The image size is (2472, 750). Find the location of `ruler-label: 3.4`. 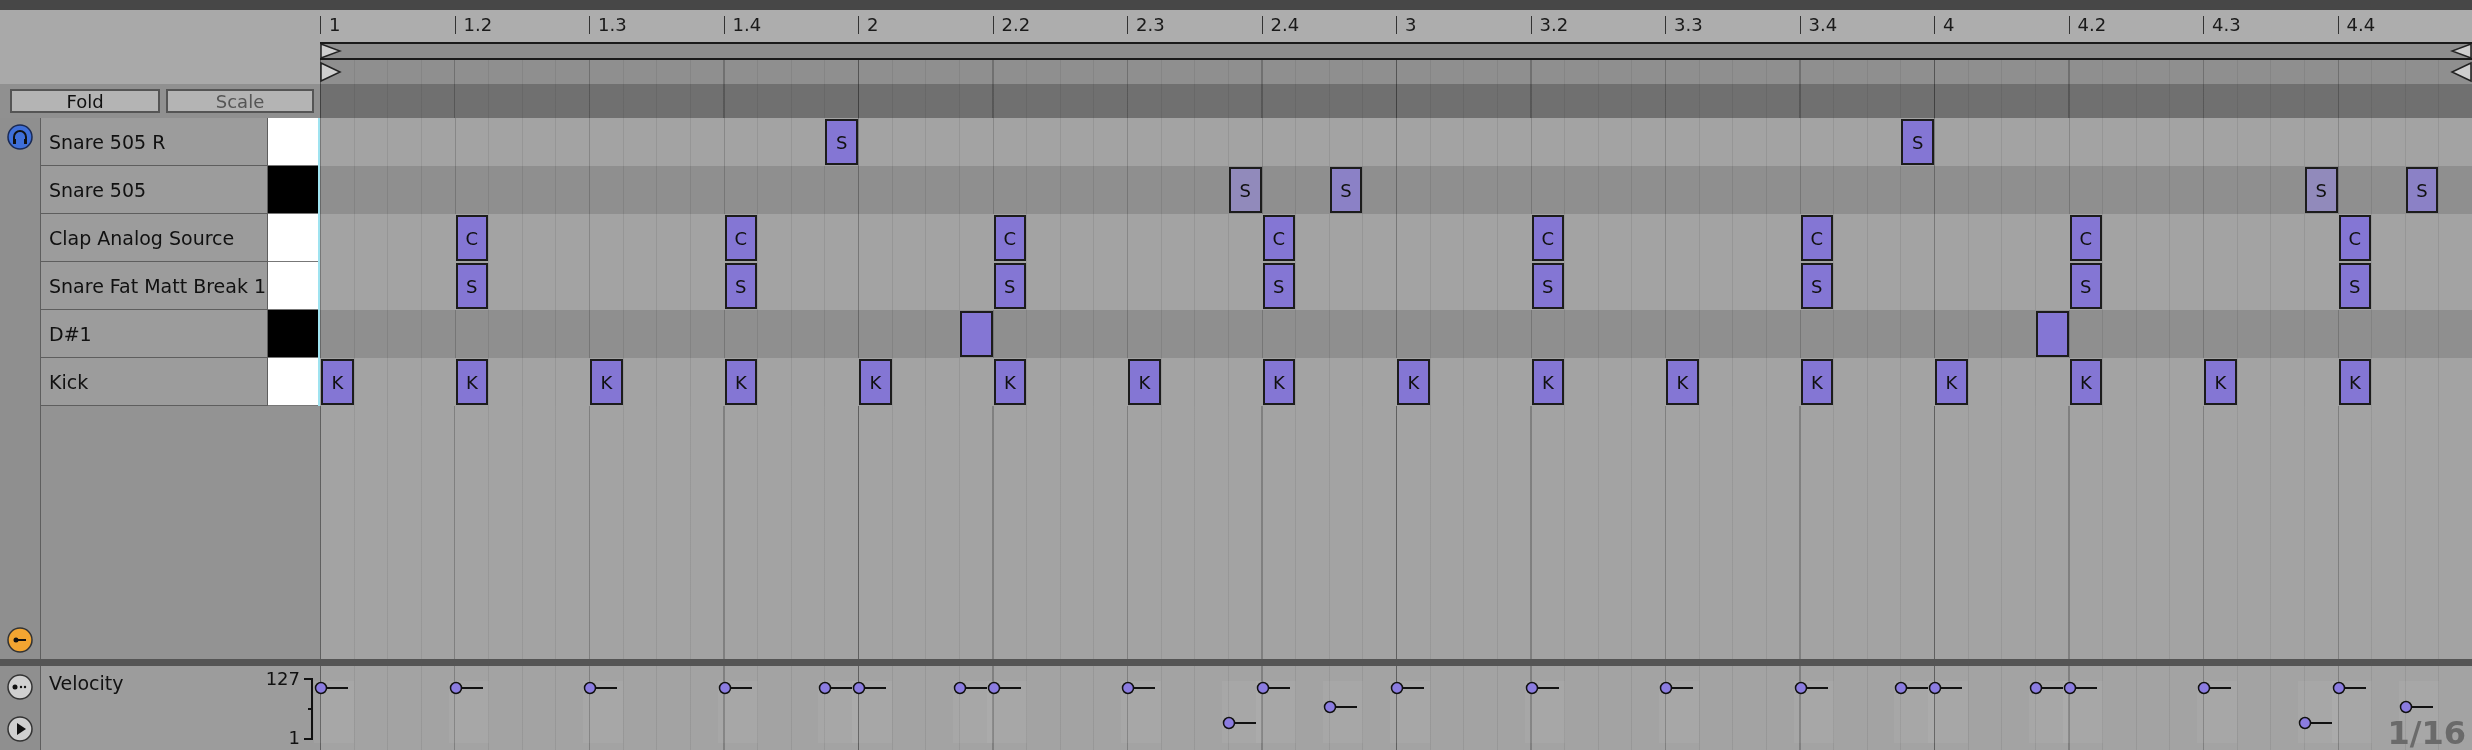

ruler-label: 3.4 is located at coordinates (1818, 25).